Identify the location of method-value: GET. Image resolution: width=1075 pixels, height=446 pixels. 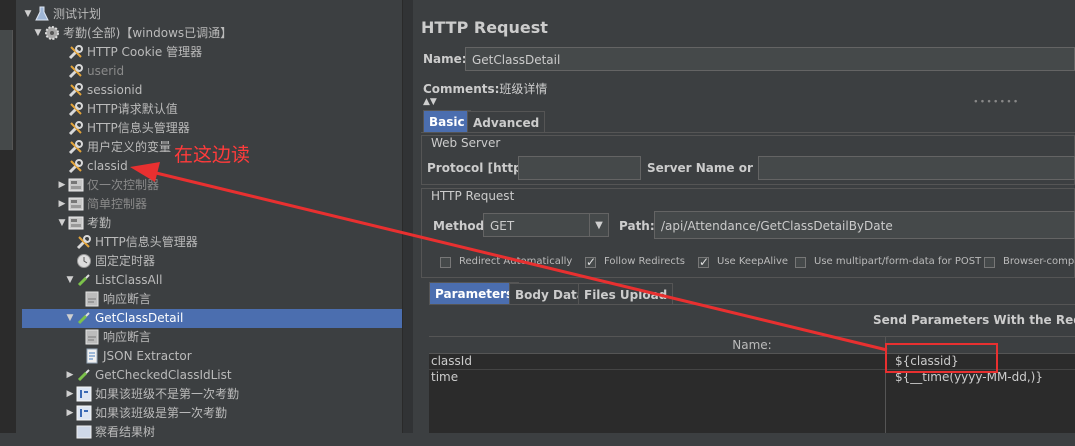
(502, 226).